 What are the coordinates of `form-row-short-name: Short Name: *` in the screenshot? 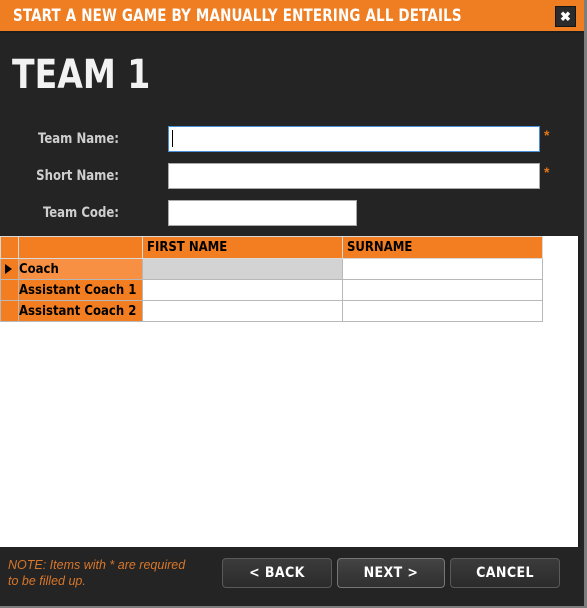 It's located at (292, 180).